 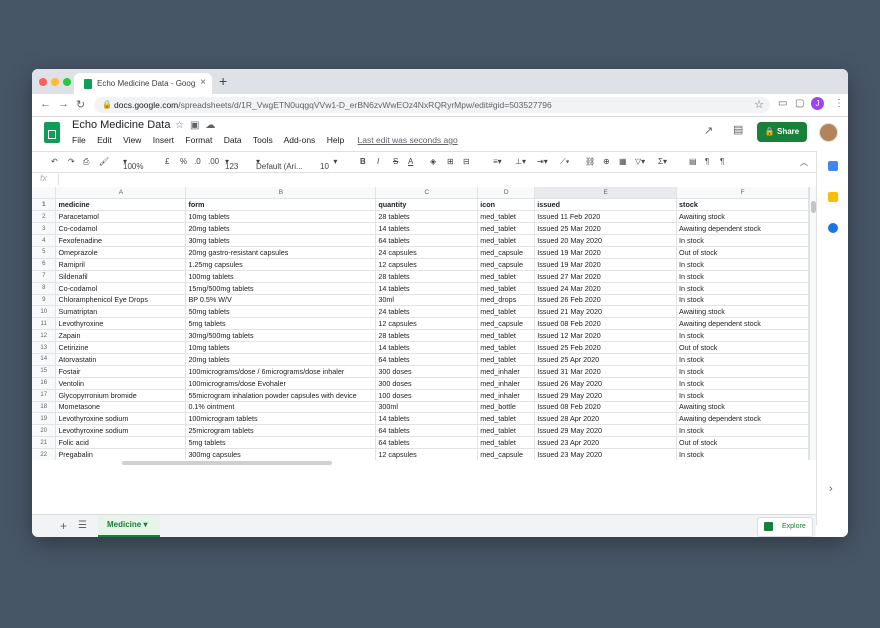 What do you see at coordinates (506, 300) in the screenshot?
I see `cell: med_drops` at bounding box center [506, 300].